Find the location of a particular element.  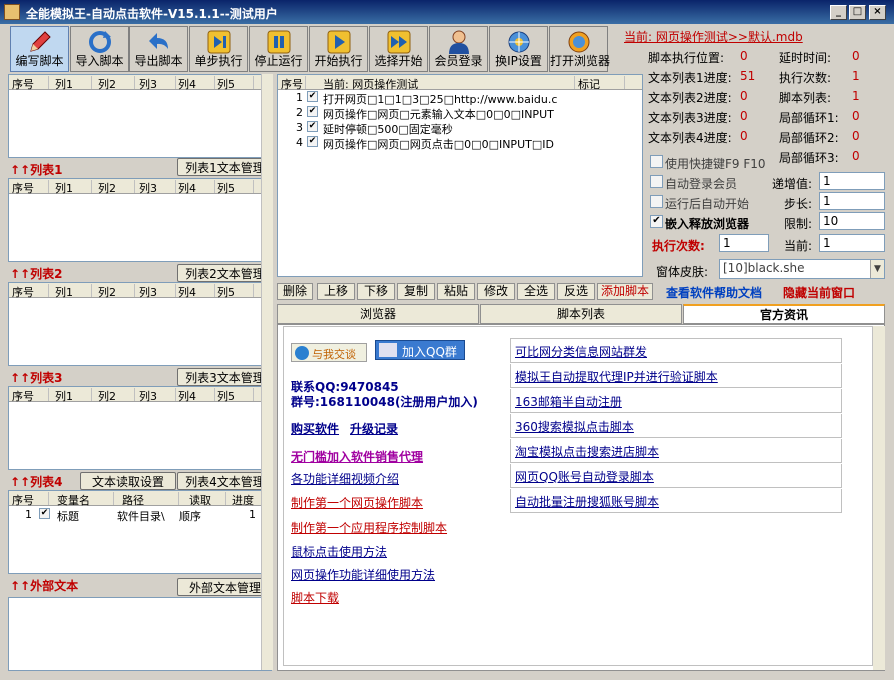

auto-login-checkbox is located at coordinates (656, 181).